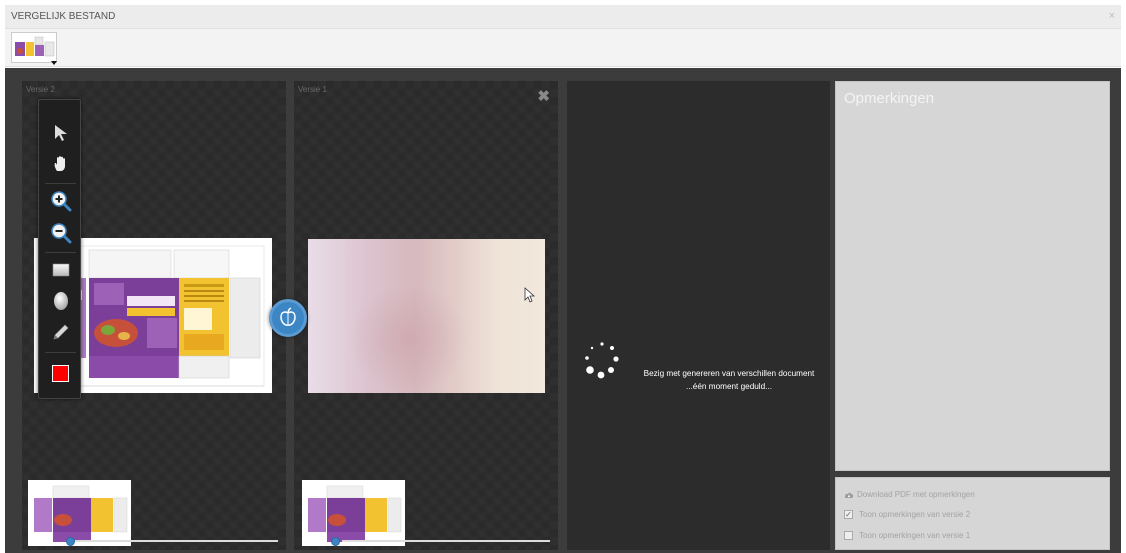 This screenshot has width=1126, height=553. Describe the element at coordinates (563, 17) in the screenshot. I see `window-titlebar: VERGELIJK BESTAND ×` at that location.